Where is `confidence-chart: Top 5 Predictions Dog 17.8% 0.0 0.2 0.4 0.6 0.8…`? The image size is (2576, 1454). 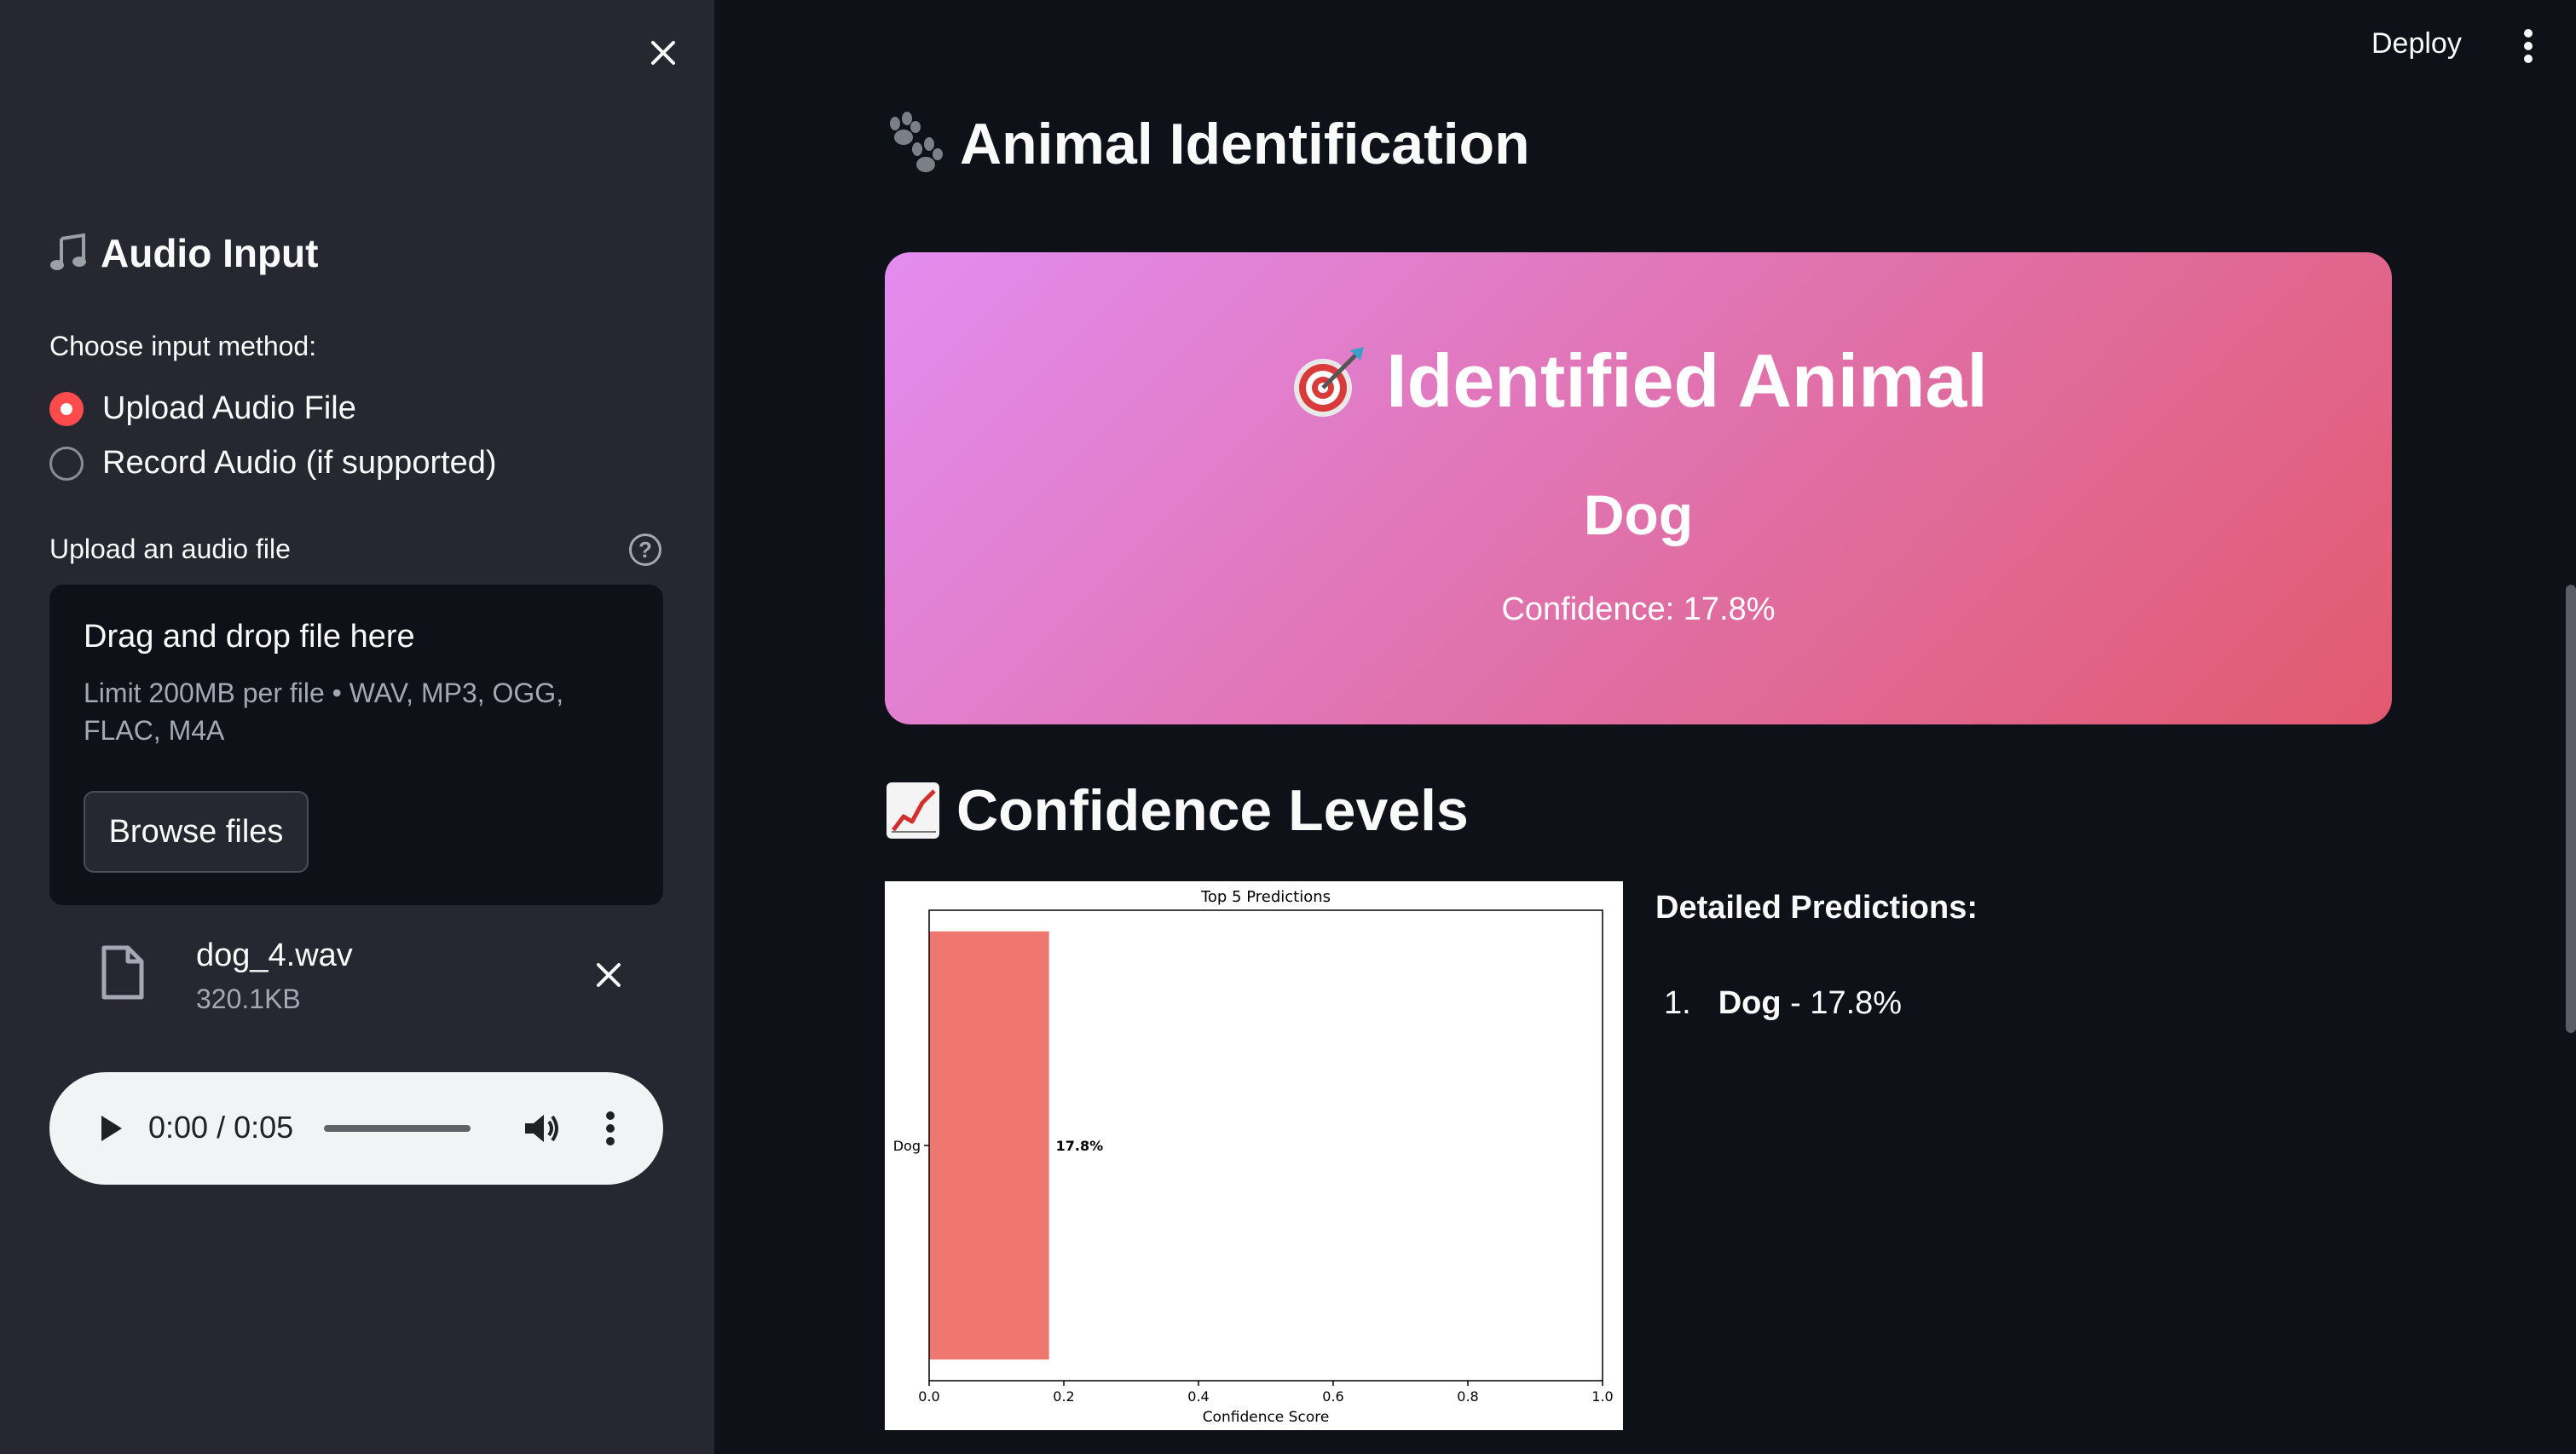 confidence-chart: Top 5 Predictions Dog 17.8% 0.0 0.2 0.4 0.6 0.8… is located at coordinates (1254, 1155).